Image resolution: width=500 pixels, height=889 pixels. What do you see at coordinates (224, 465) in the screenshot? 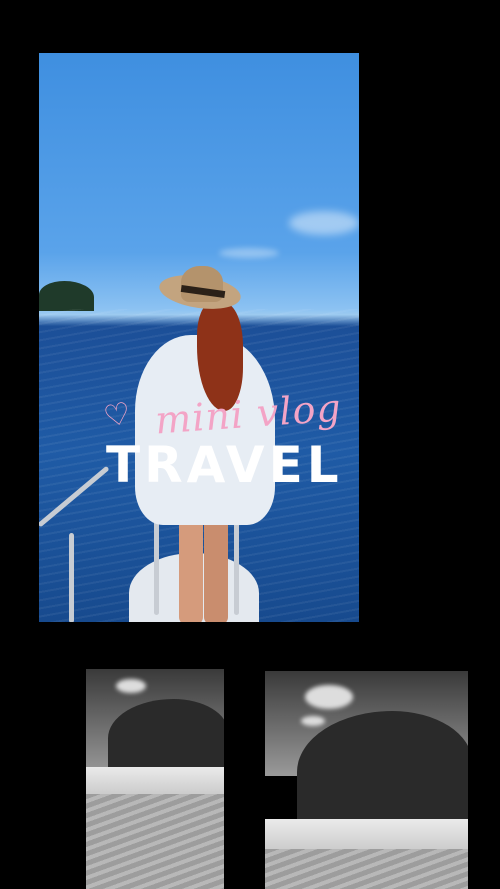
I see `title-travel: TRAVEL` at bounding box center [224, 465].